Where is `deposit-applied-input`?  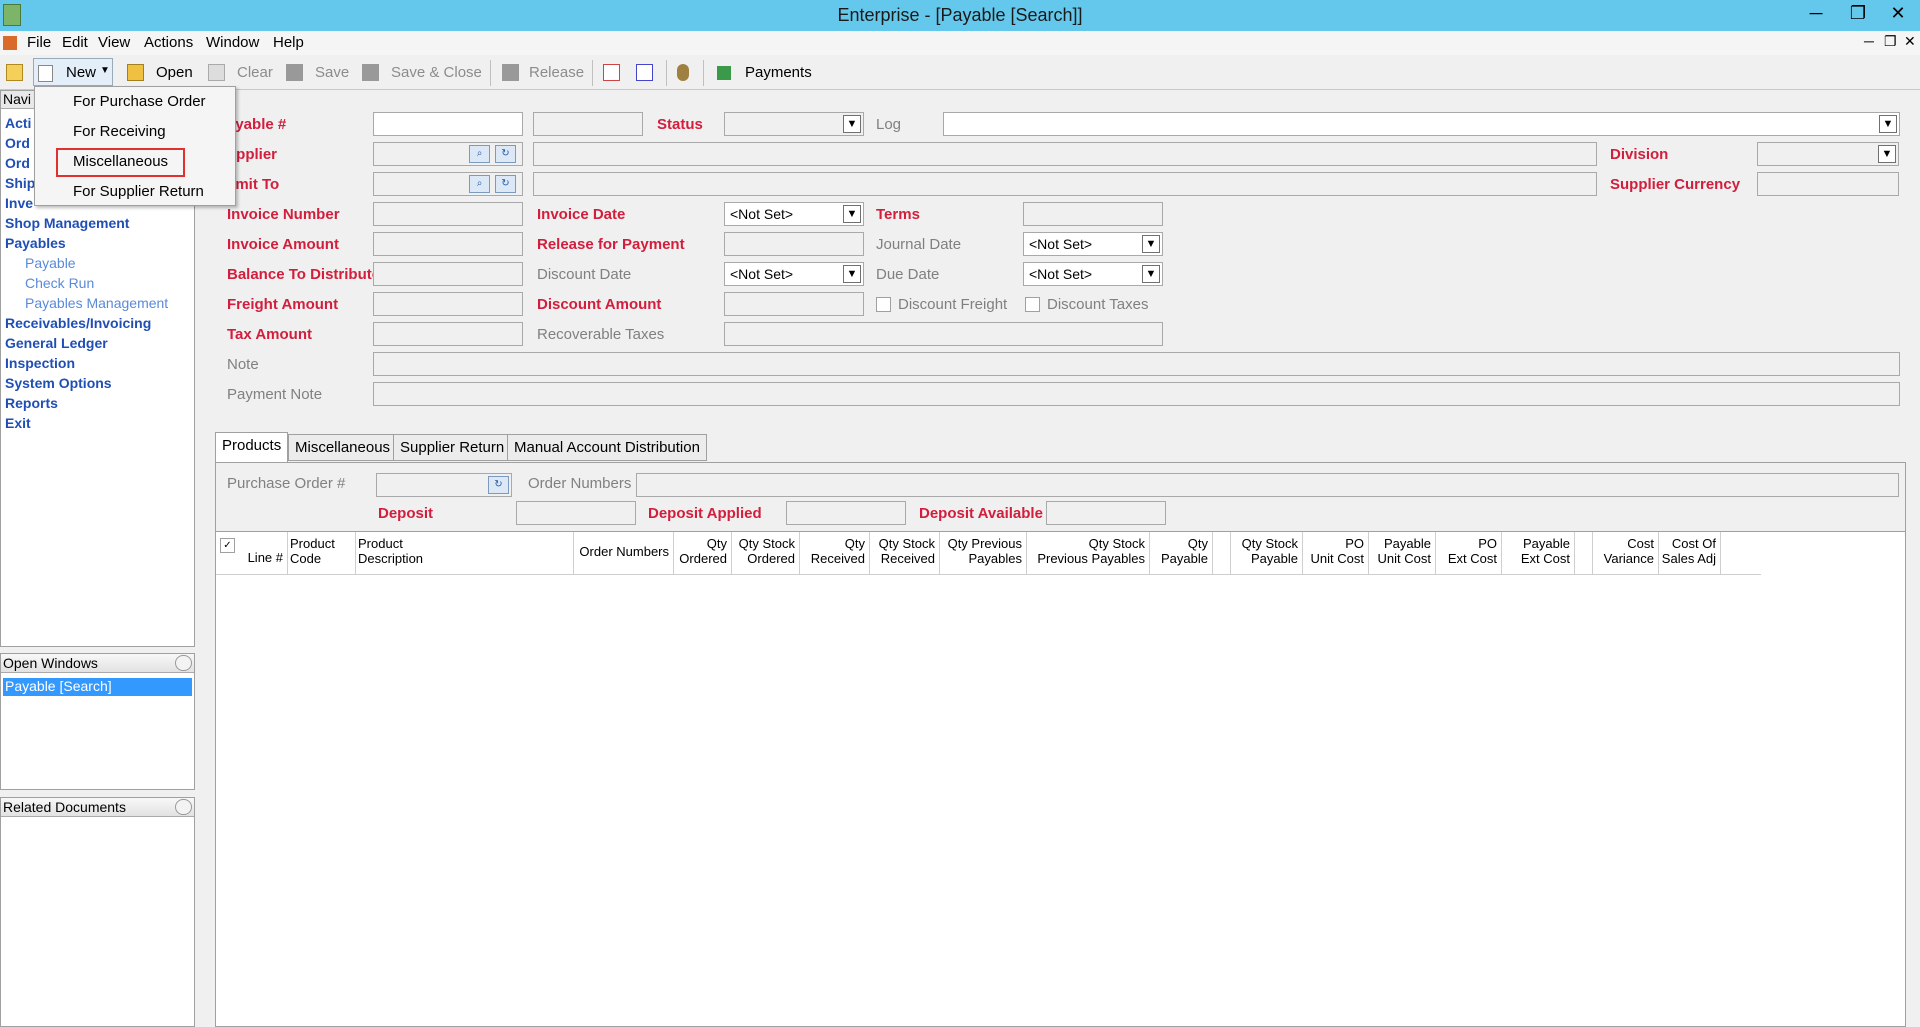
deposit-applied-input is located at coordinates (846, 513).